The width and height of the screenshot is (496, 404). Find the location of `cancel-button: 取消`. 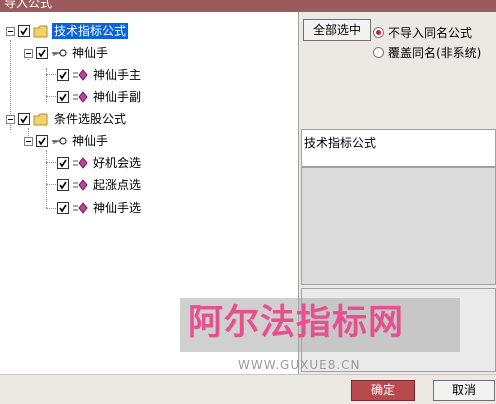

cancel-button: 取消 is located at coordinates (464, 390).